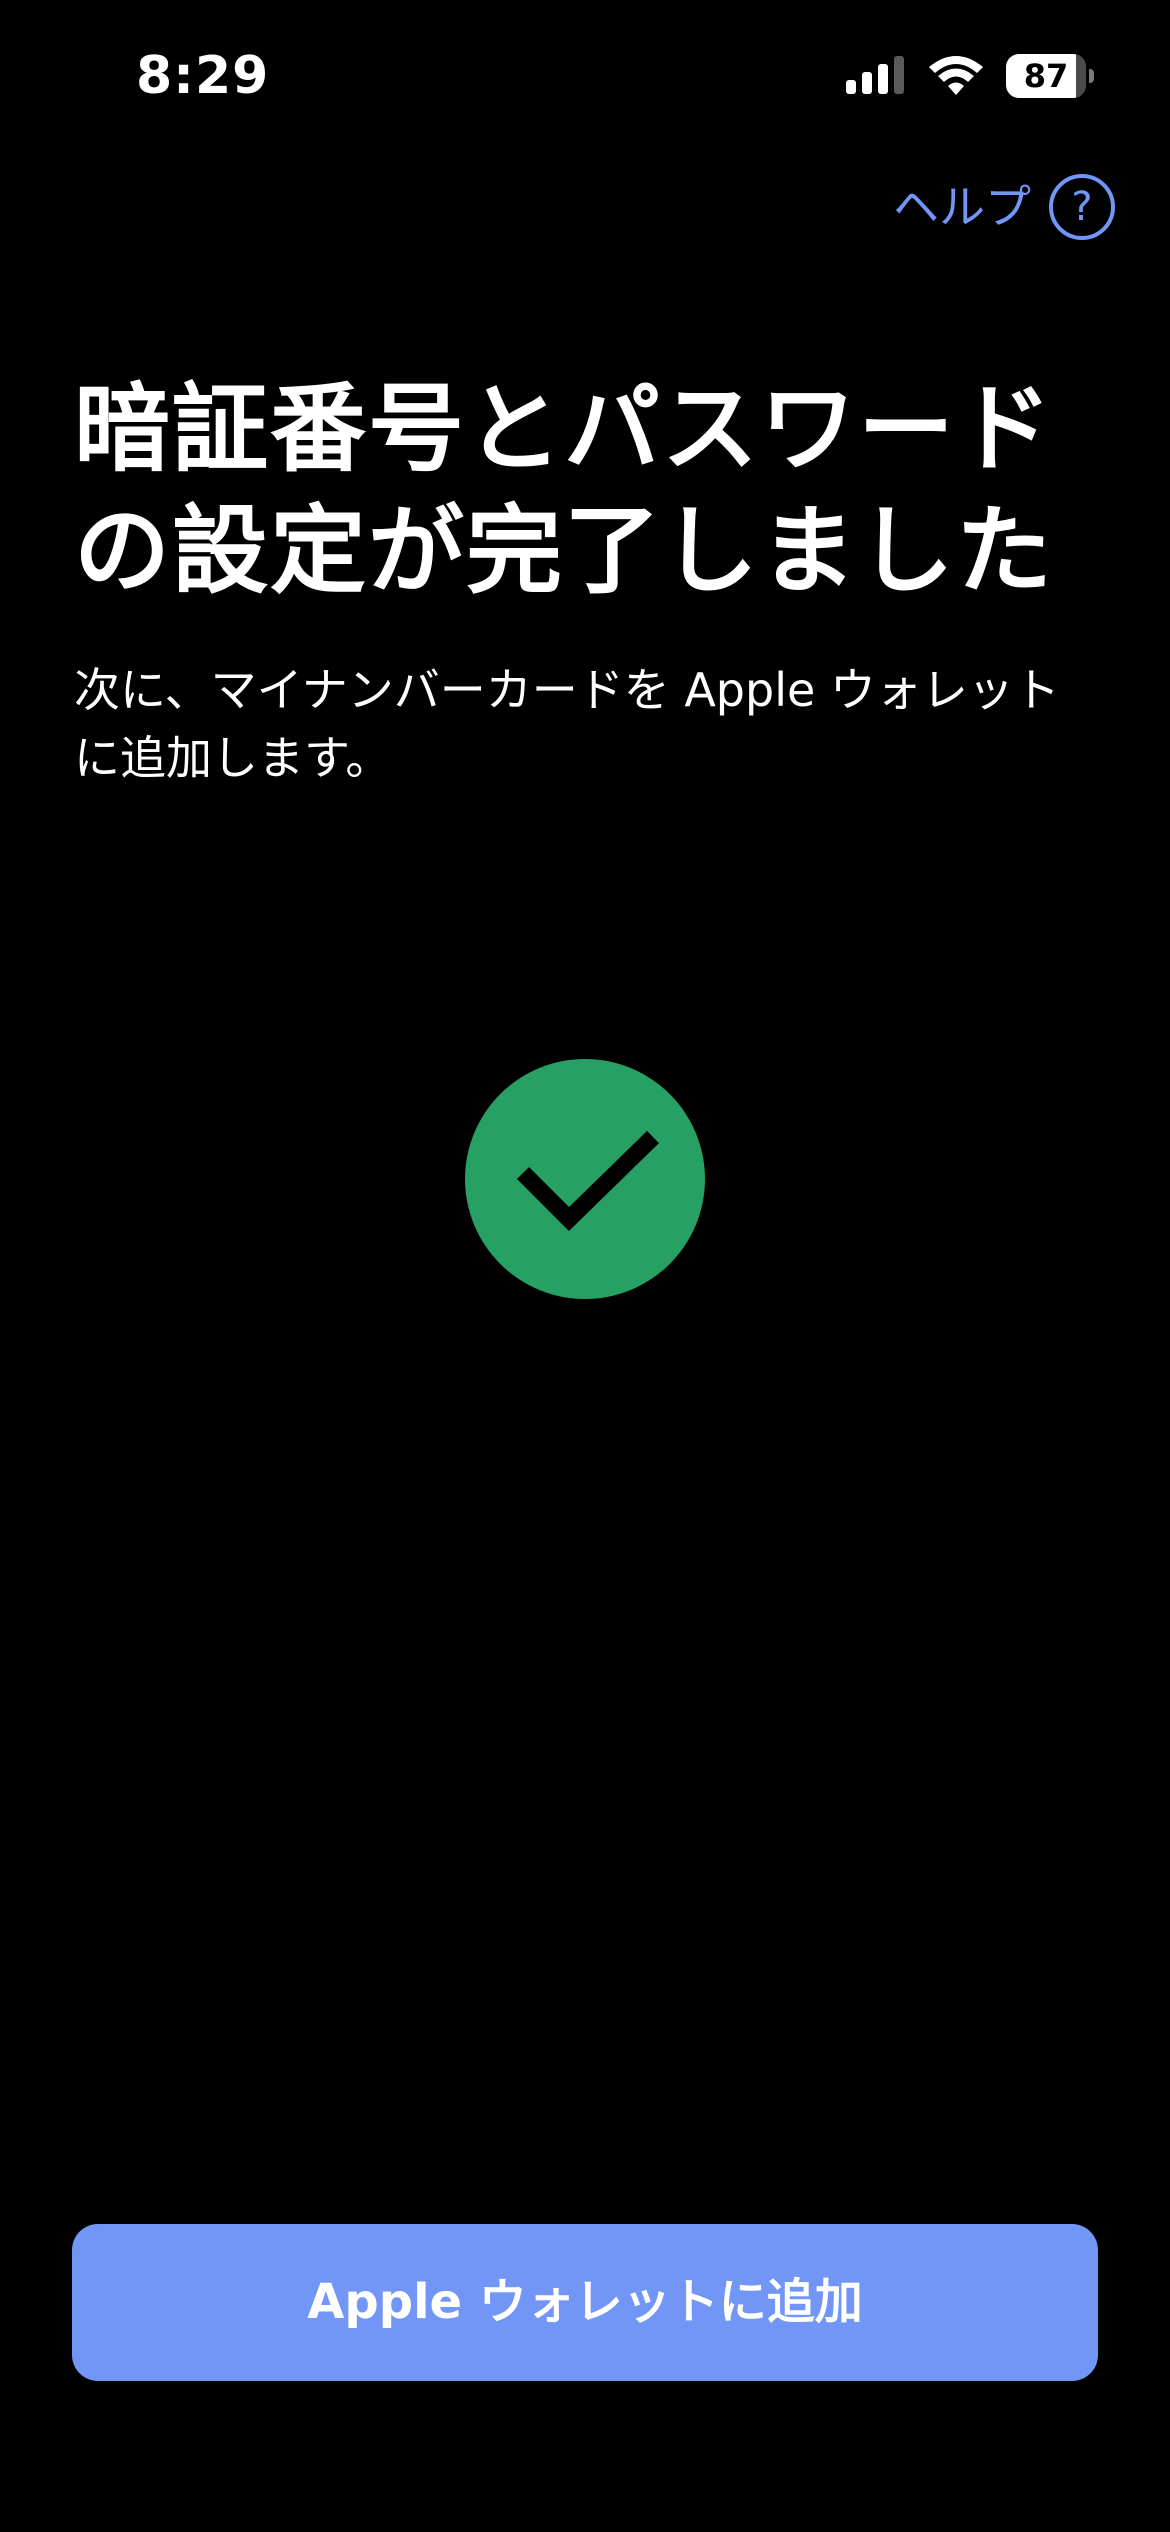 The image size is (1170, 2532). Describe the element at coordinates (876, 76) in the screenshot. I see `cellular-signal-icon` at that location.